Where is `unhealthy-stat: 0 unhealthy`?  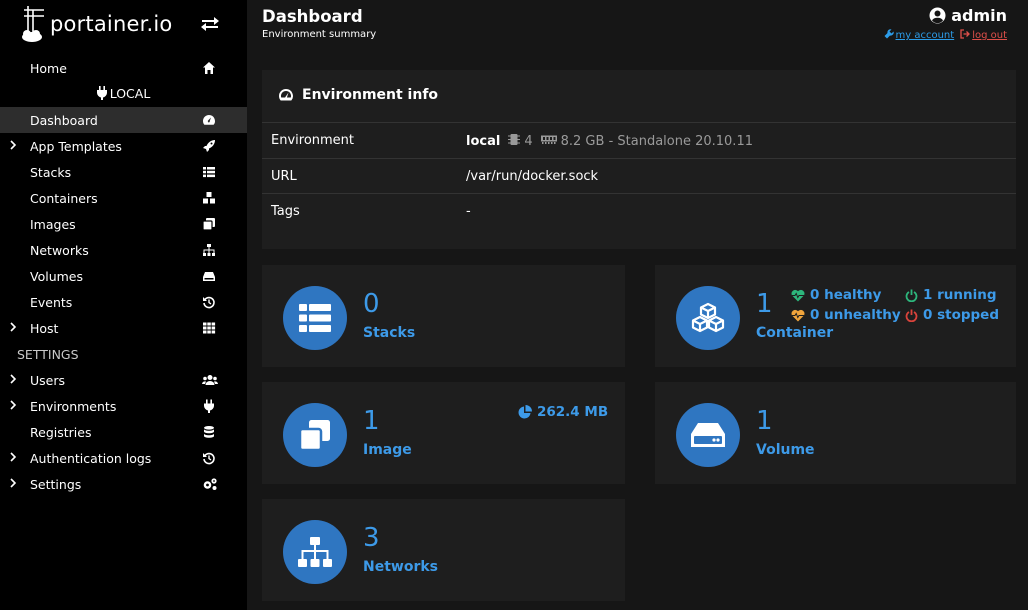 unhealthy-stat: 0 unhealthy is located at coordinates (846, 315).